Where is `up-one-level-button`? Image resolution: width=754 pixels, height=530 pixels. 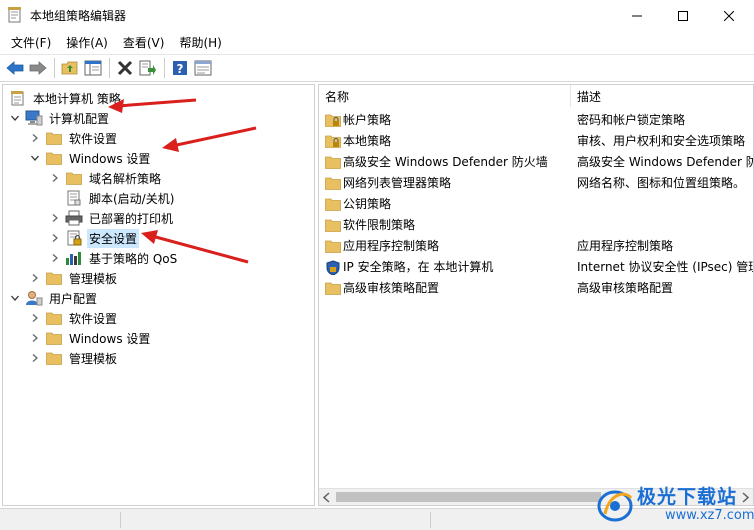
up-one-level-button is located at coordinates (70, 68).